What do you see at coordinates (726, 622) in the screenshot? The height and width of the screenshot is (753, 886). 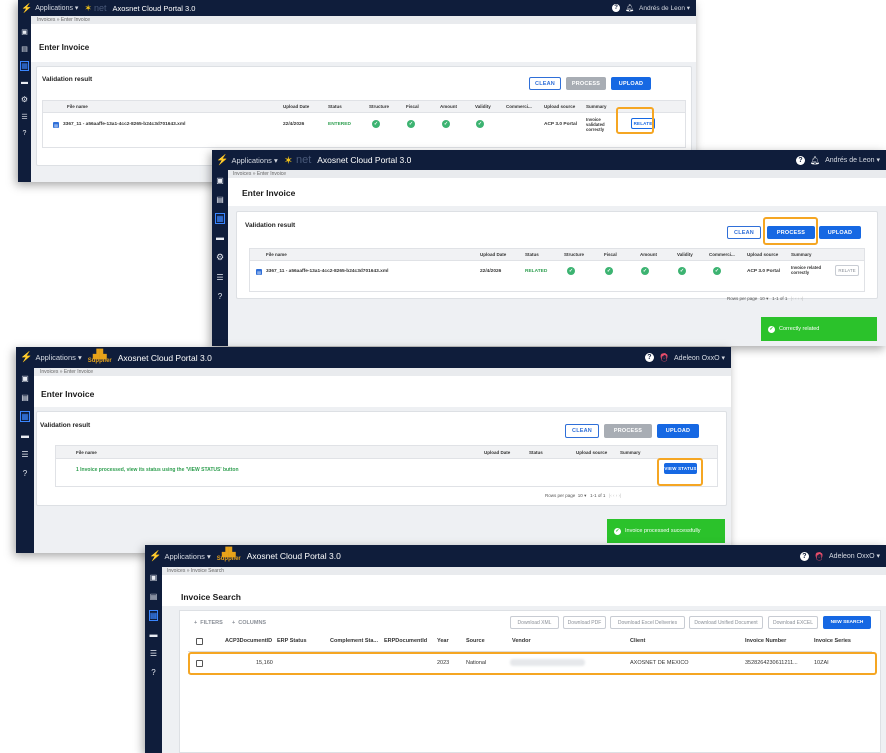 I see `download-unified-document-button: Download Unified Document` at bounding box center [726, 622].